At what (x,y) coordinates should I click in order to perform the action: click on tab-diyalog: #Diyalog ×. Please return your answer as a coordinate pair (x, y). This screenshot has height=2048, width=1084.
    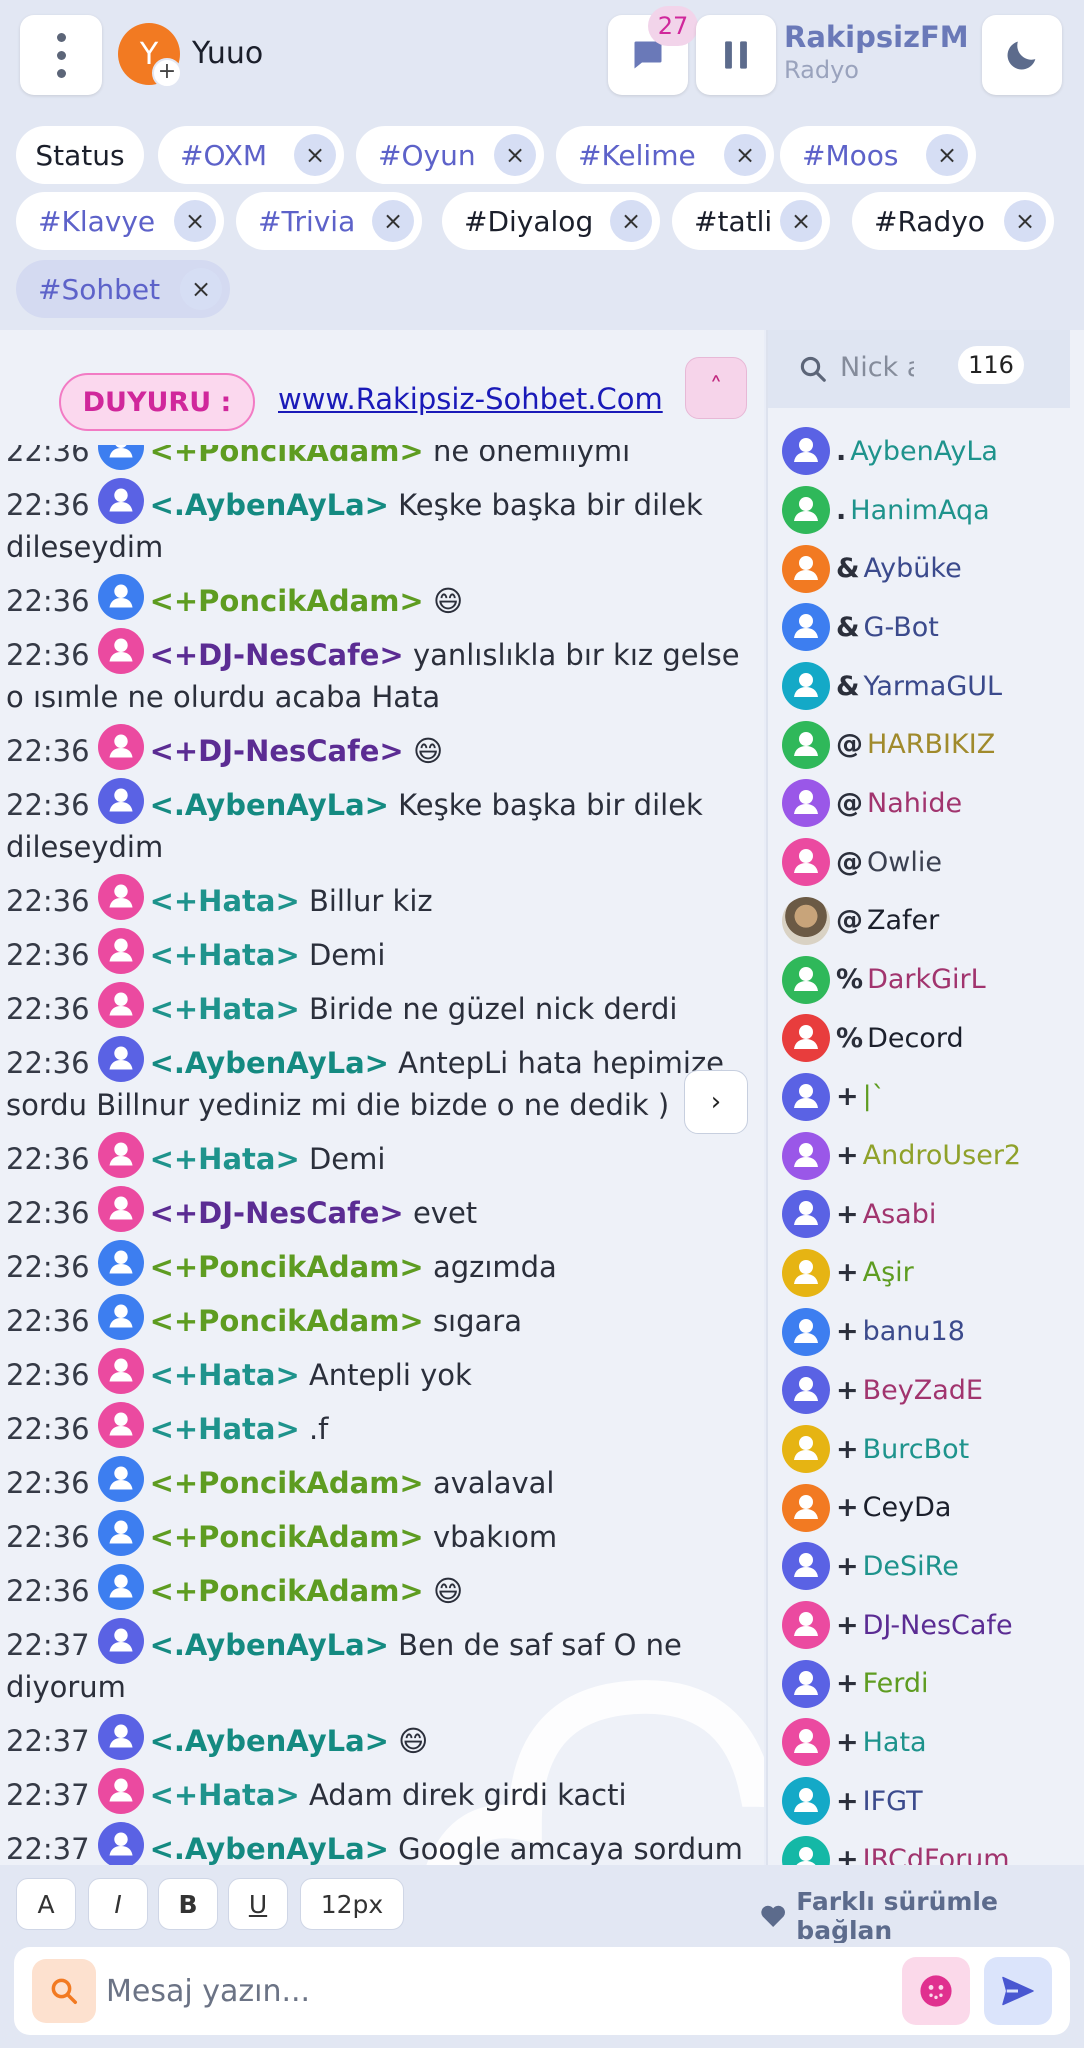
    Looking at the image, I should click on (551, 221).